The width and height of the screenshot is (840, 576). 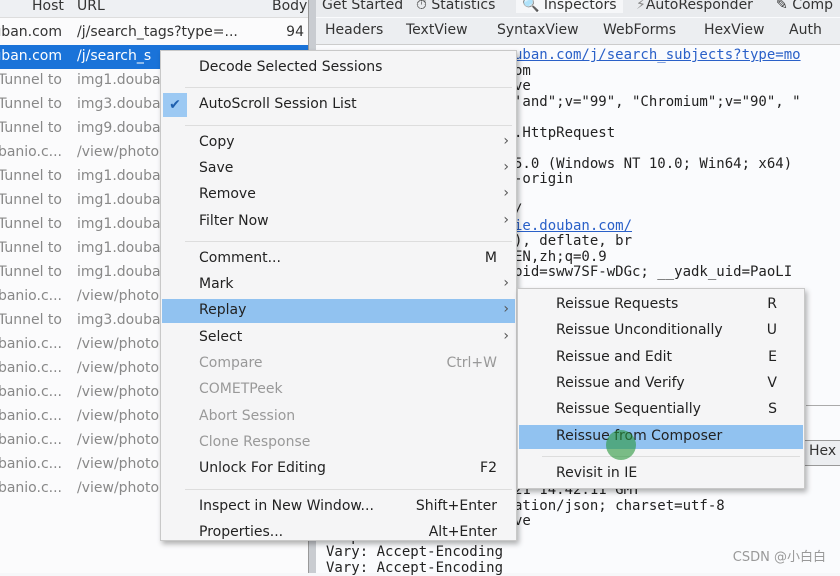 What do you see at coordinates (488, 468) in the screenshot?
I see `menu-item-shortcut: F2` at bounding box center [488, 468].